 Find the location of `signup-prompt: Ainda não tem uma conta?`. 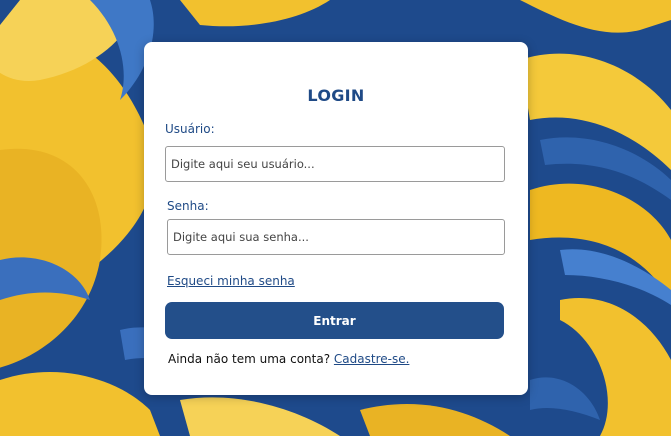

signup-prompt: Ainda não tem uma conta? is located at coordinates (249, 359).